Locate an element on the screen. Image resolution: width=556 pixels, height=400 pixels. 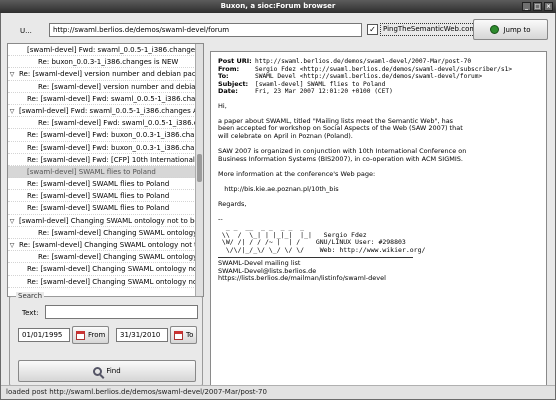
tree-scrollbar-thumb is located at coordinates (199, 168).